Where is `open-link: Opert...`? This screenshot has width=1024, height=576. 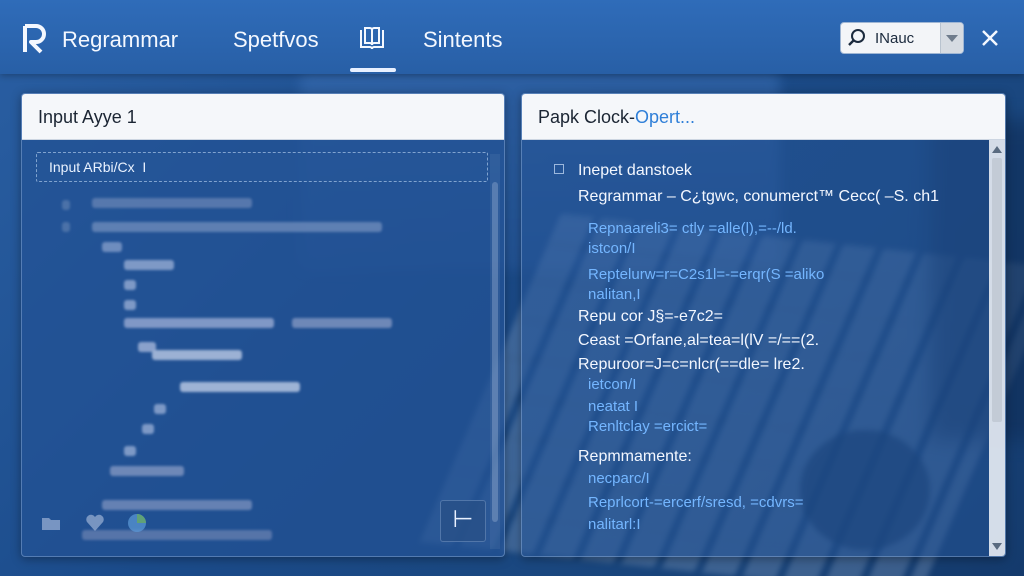 open-link: Opert... is located at coordinates (665, 117).